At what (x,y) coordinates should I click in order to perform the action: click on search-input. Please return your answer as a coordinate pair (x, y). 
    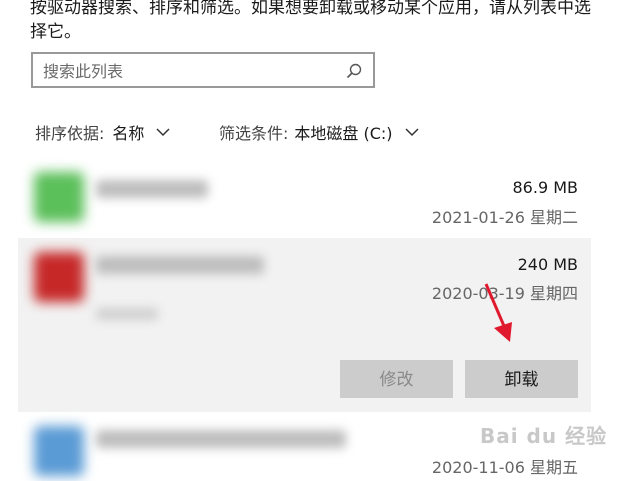
    Looking at the image, I should click on (188, 71).